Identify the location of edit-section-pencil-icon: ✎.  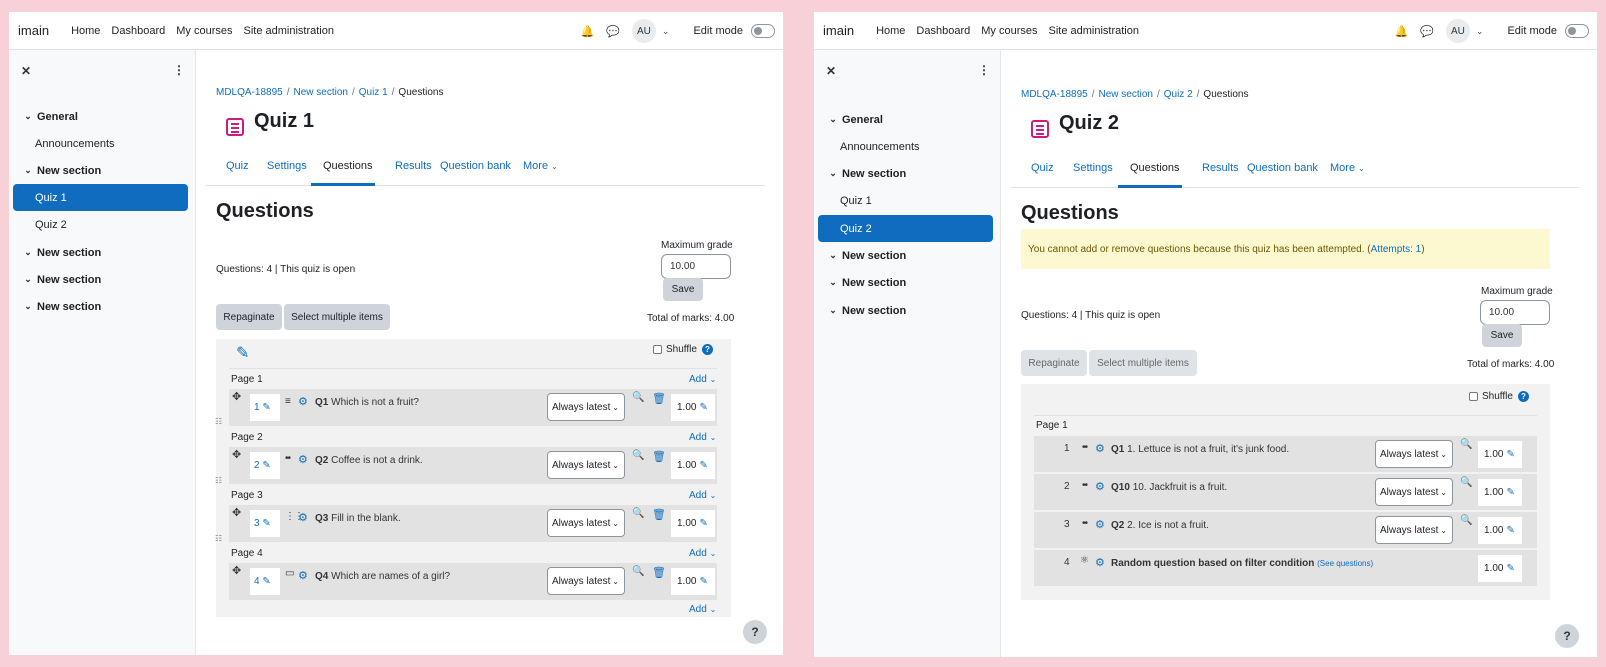
(242, 353).